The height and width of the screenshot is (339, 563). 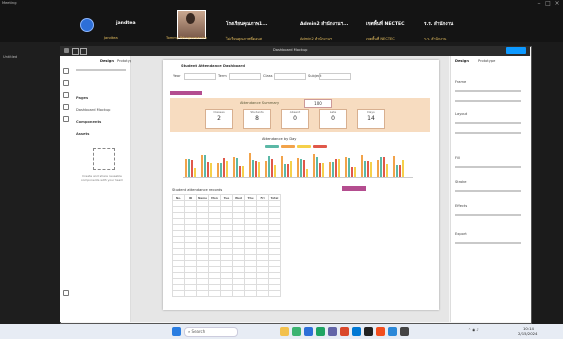 What do you see at coordinates (461, 82) in the screenshot?
I see `prop-frame: Frame` at bounding box center [461, 82].